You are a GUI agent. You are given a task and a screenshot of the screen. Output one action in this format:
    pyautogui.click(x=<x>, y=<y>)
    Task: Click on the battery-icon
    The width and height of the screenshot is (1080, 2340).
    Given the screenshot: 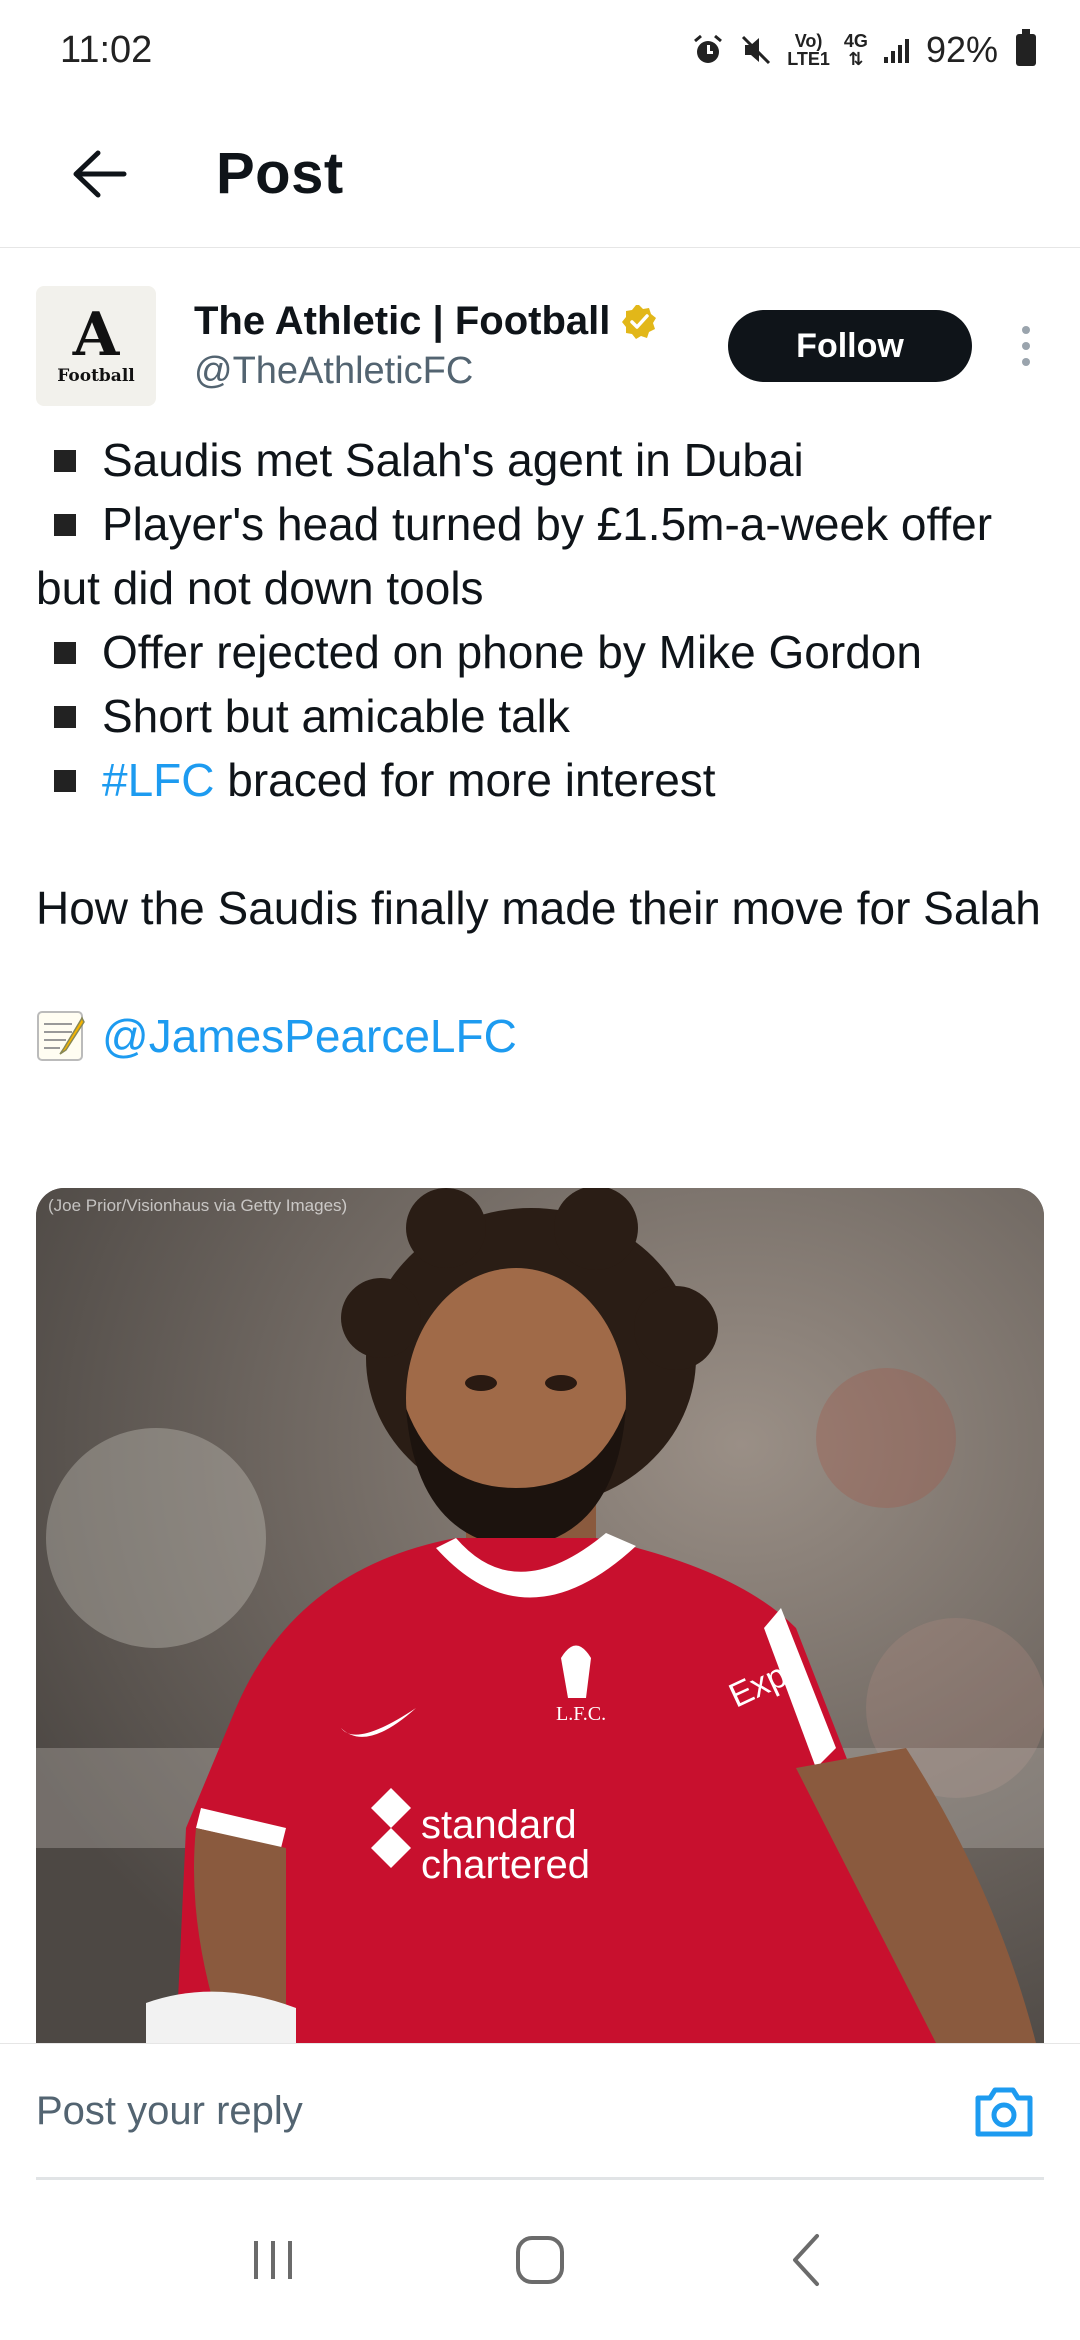 What is the action you would take?
    pyautogui.click(x=1026, y=47)
    